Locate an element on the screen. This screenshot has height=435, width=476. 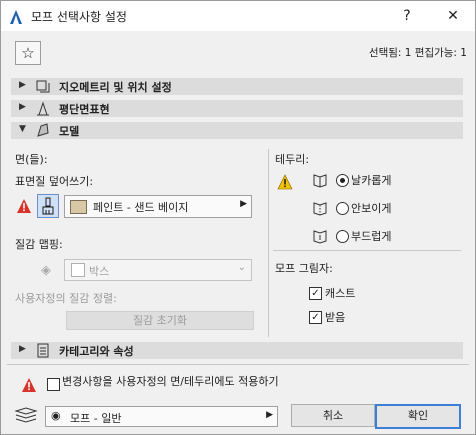
star-icon: ☆ is located at coordinates (28, 53).